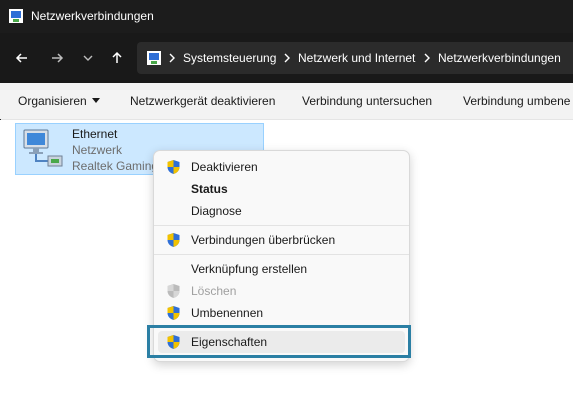 Image resolution: width=573 pixels, height=401 pixels. Describe the element at coordinates (154, 58) in the screenshot. I see `control-panel-icon` at that location.